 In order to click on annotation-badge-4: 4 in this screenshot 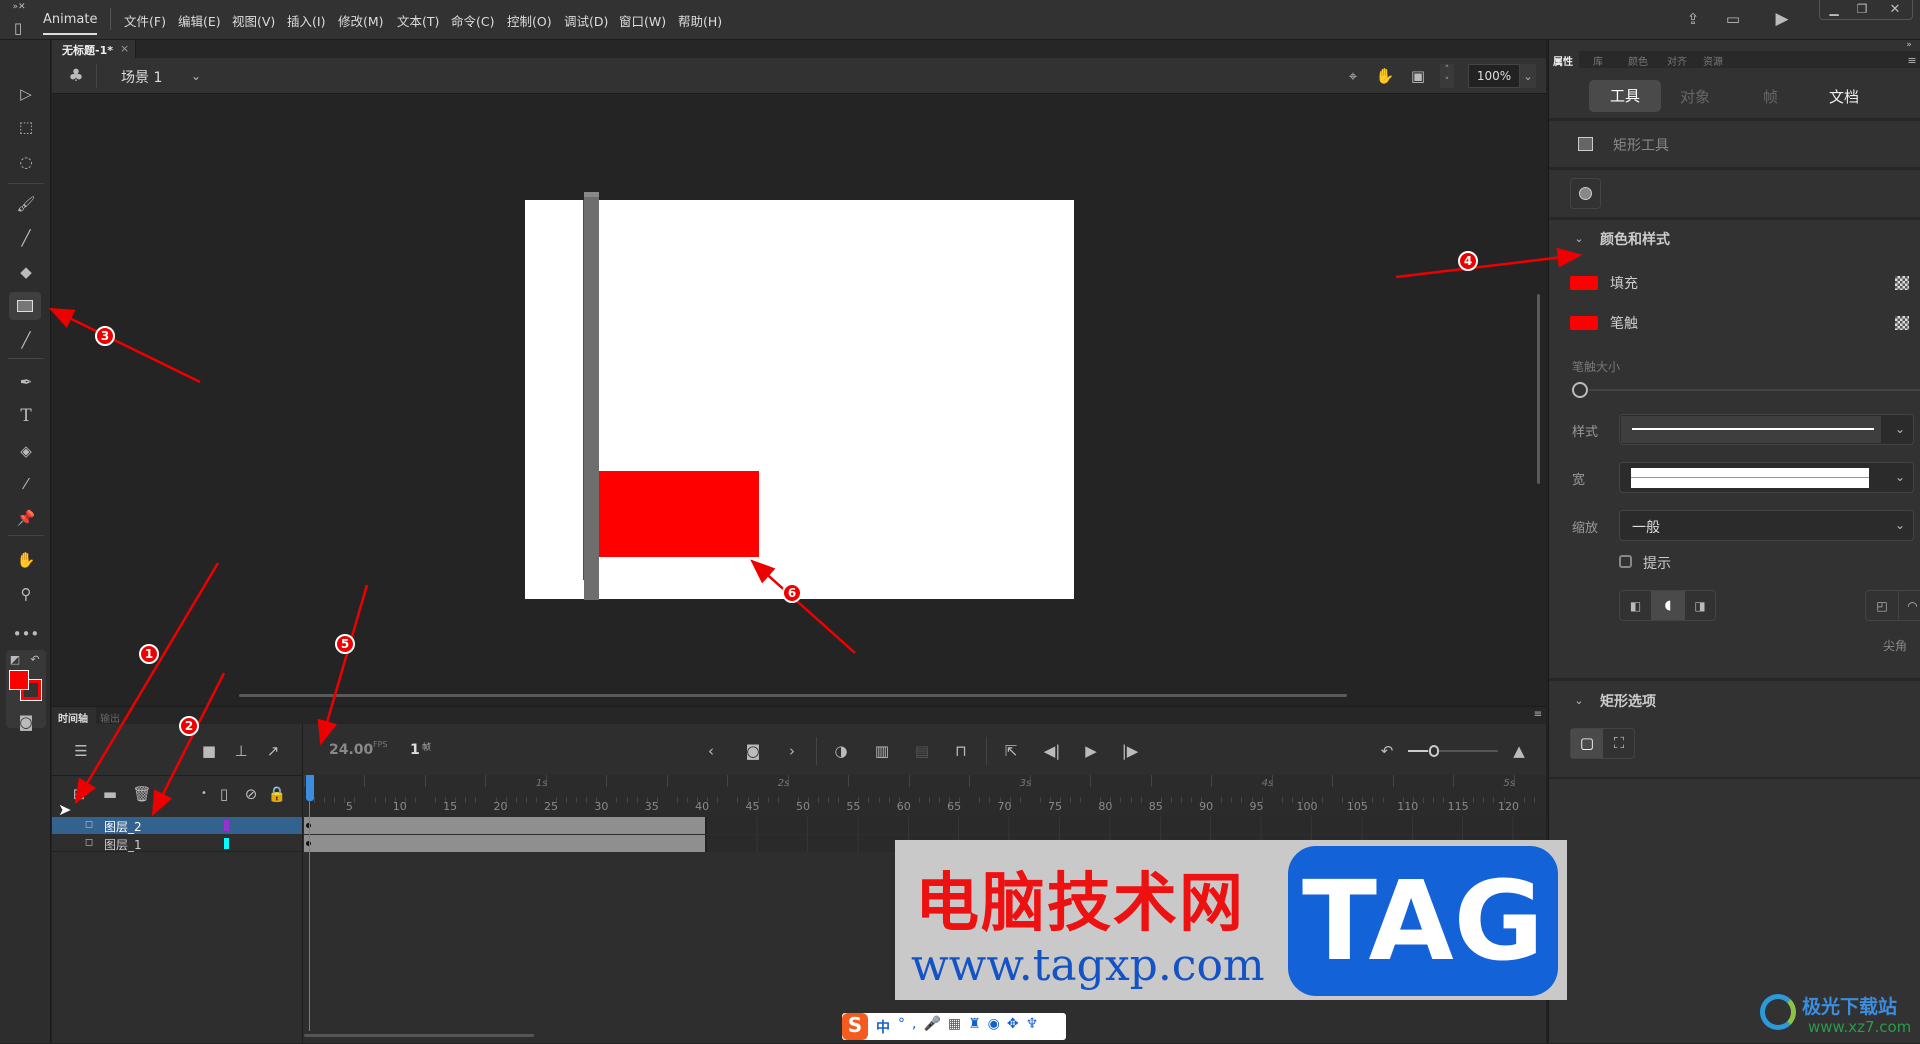, I will do `click(1468, 261)`.